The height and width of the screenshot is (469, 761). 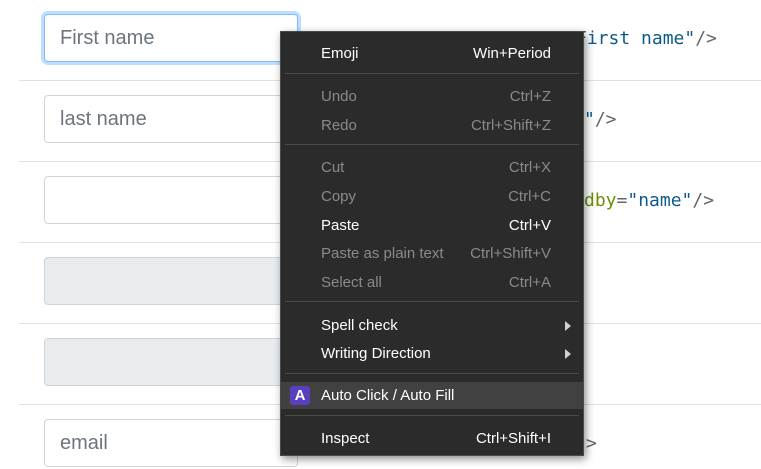 What do you see at coordinates (351, 282) in the screenshot?
I see `menu-item-label: Select all` at bounding box center [351, 282].